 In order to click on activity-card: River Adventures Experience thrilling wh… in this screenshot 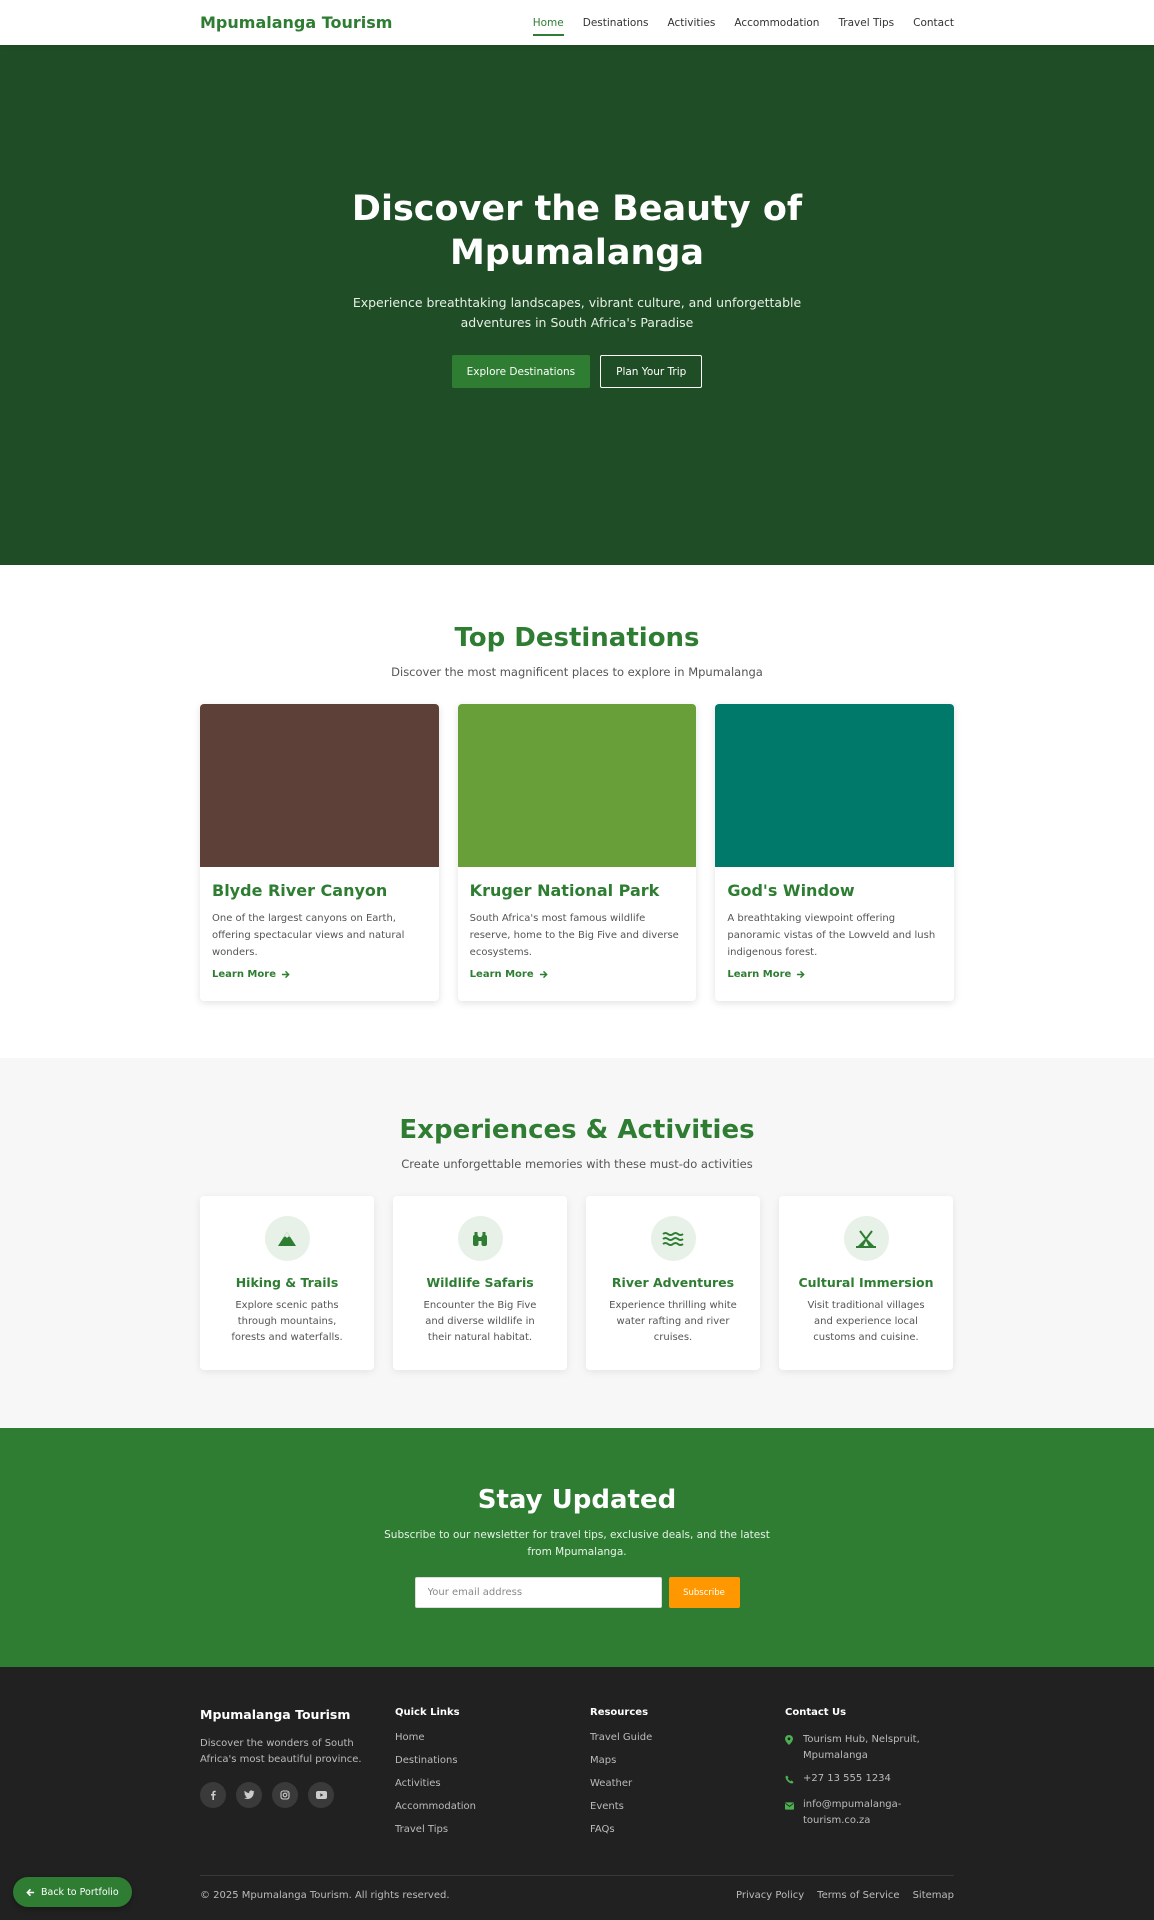, I will do `click(673, 1283)`.